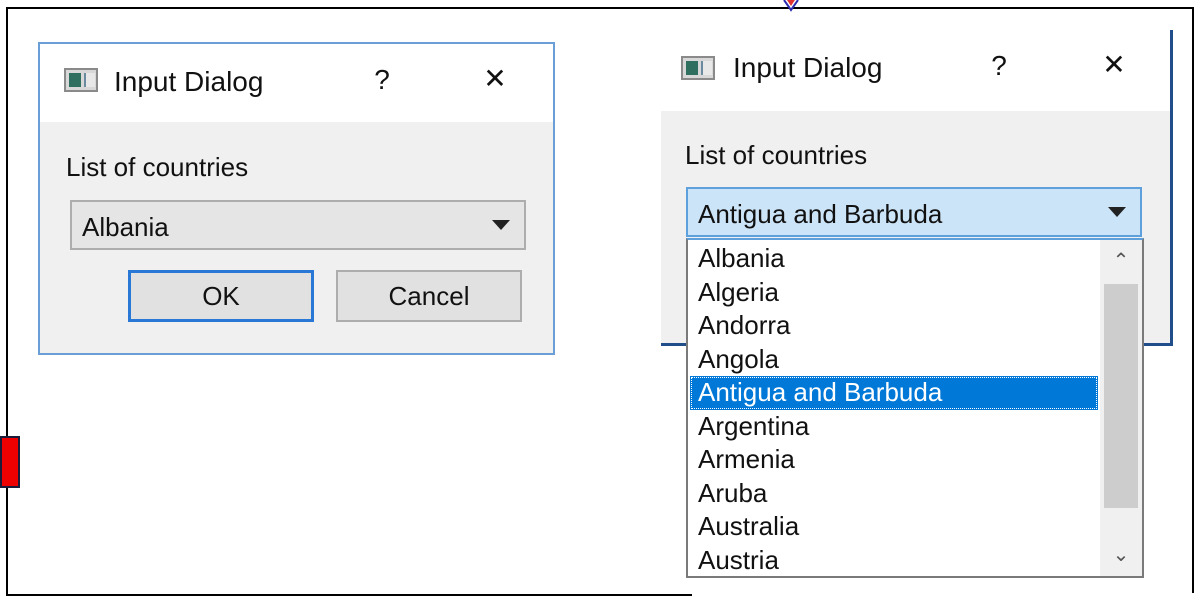  Describe the element at coordinates (894, 527) in the screenshot. I see `dropdown-item: Australia` at that location.